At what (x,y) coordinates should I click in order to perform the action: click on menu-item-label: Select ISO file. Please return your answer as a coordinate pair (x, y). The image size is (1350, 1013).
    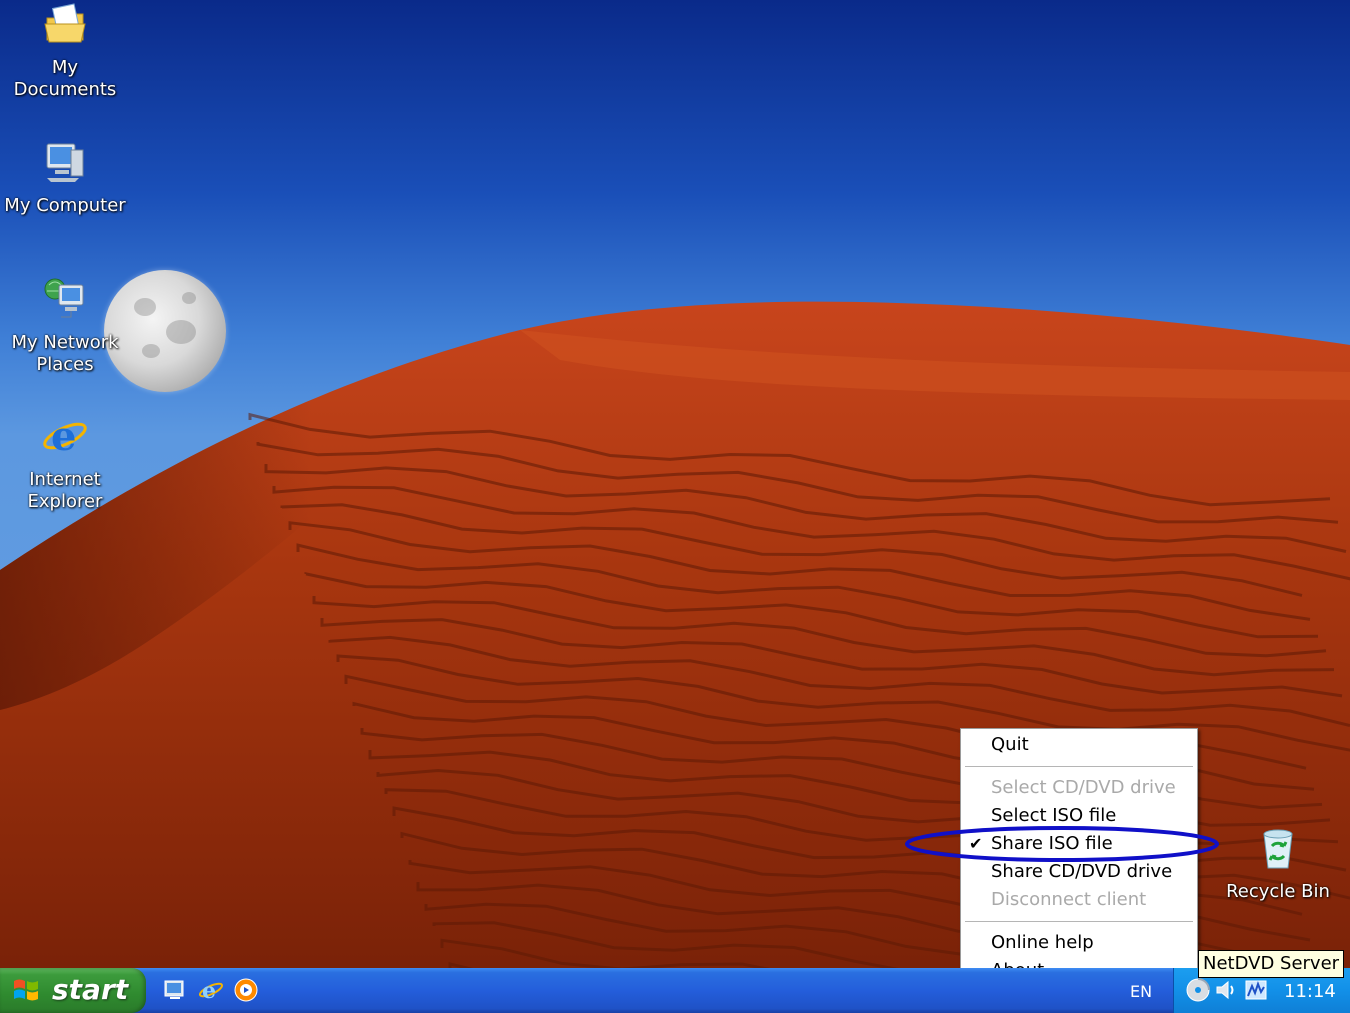
    Looking at the image, I should click on (1054, 815).